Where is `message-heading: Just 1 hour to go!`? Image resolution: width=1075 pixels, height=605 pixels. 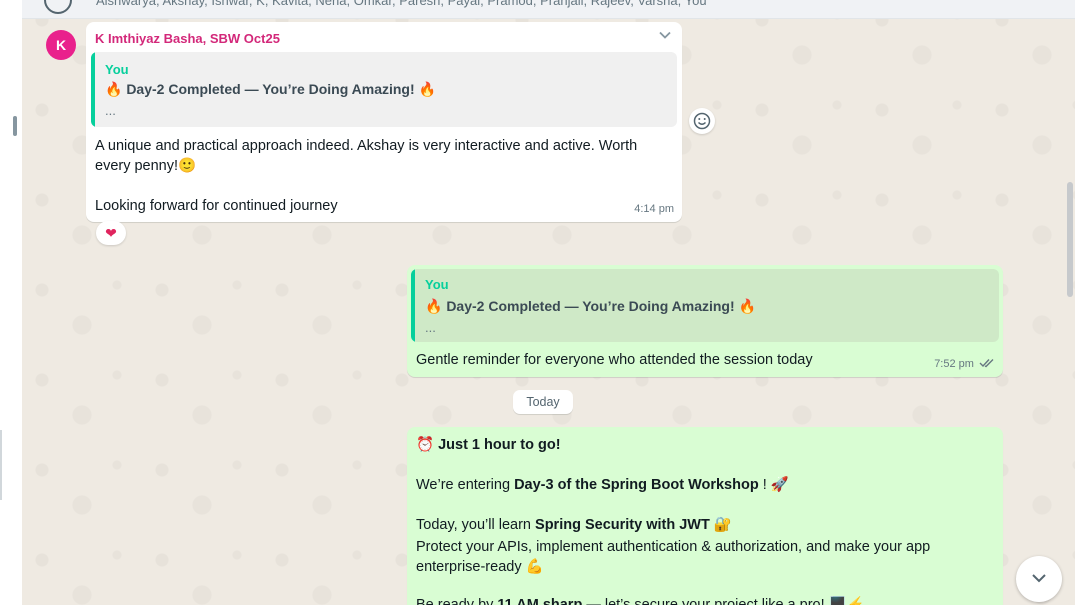 message-heading: Just 1 hour to go! is located at coordinates (499, 445).